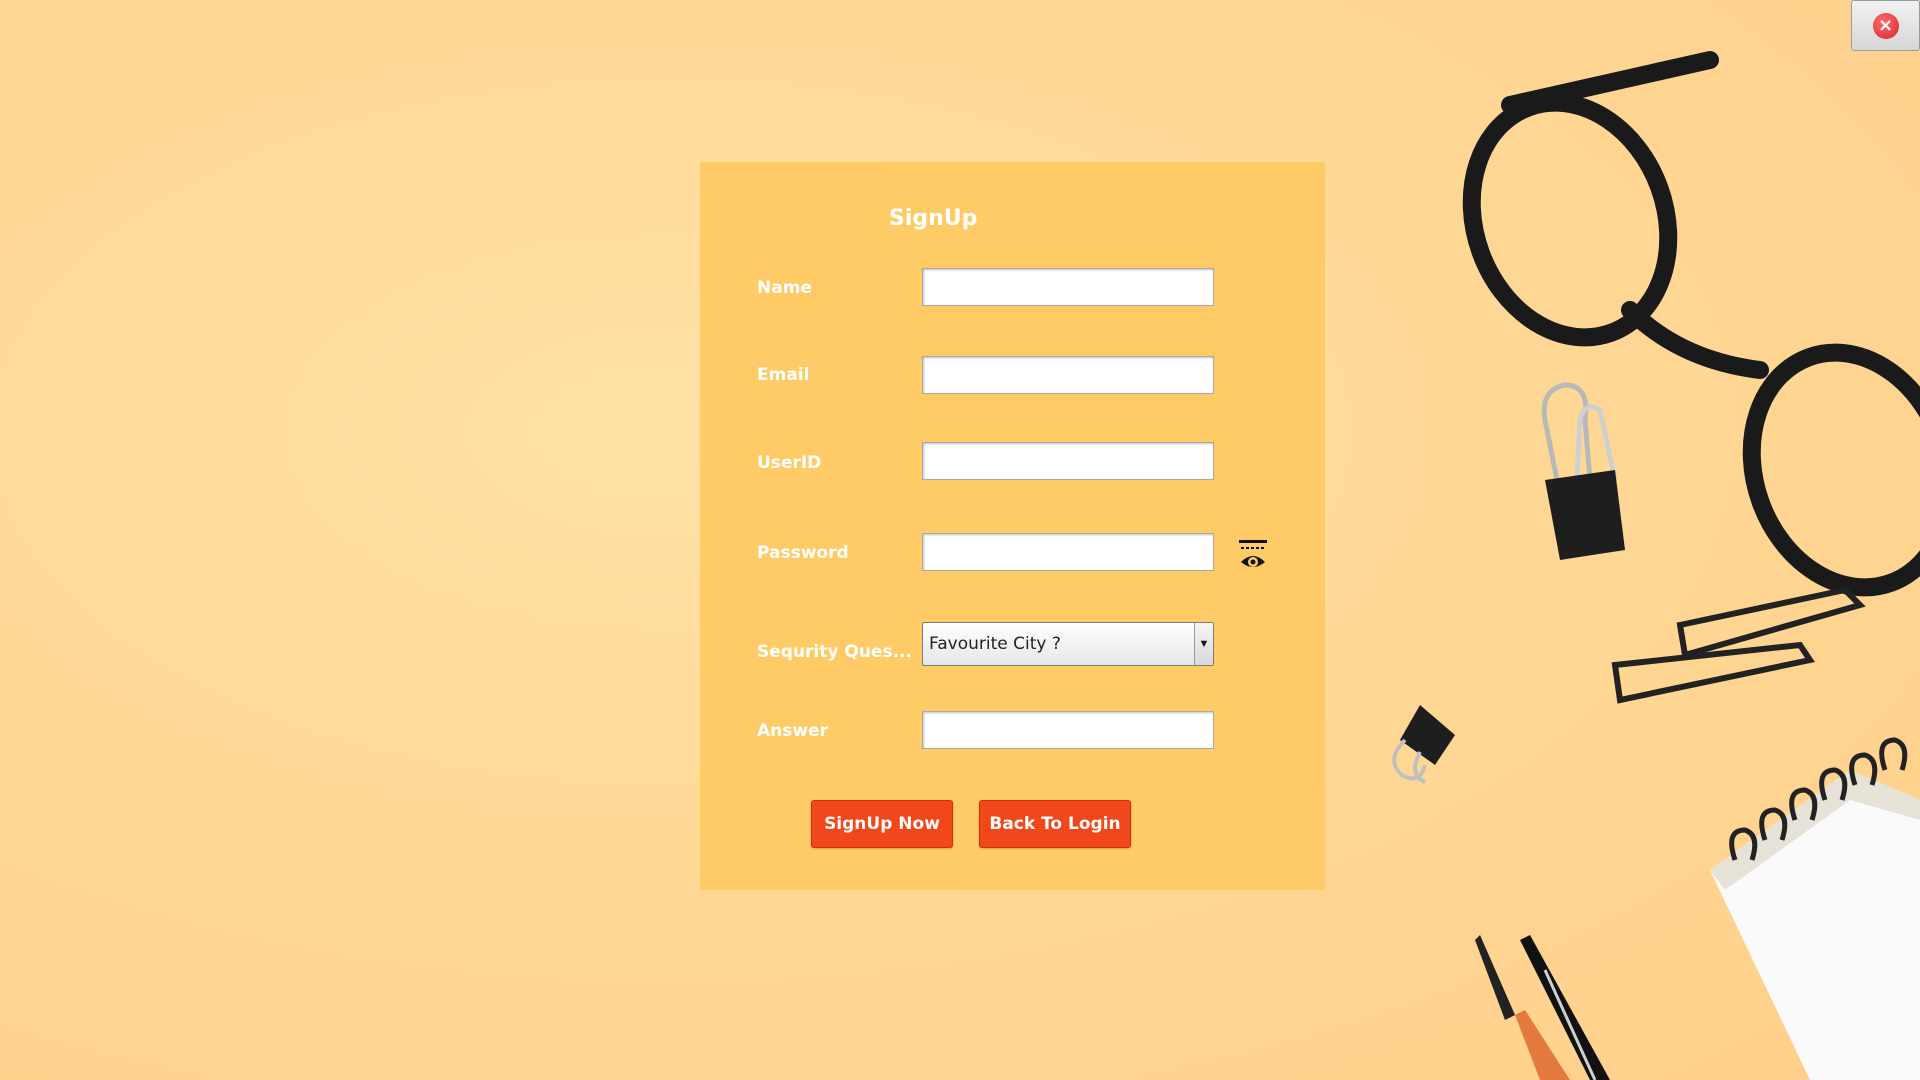 This screenshot has height=1080, width=1920. I want to click on paper-clips, so click(1738, 645).